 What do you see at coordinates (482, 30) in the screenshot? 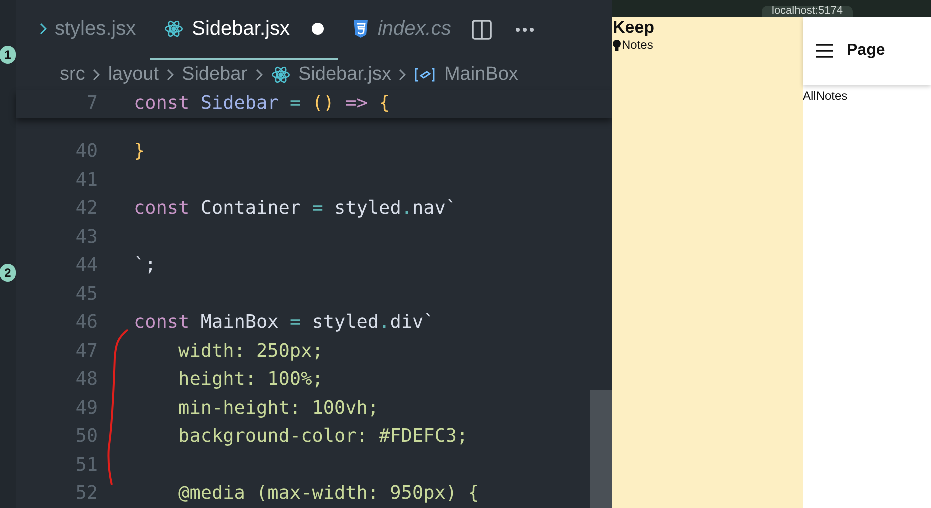
I see `split-editor-icon` at bounding box center [482, 30].